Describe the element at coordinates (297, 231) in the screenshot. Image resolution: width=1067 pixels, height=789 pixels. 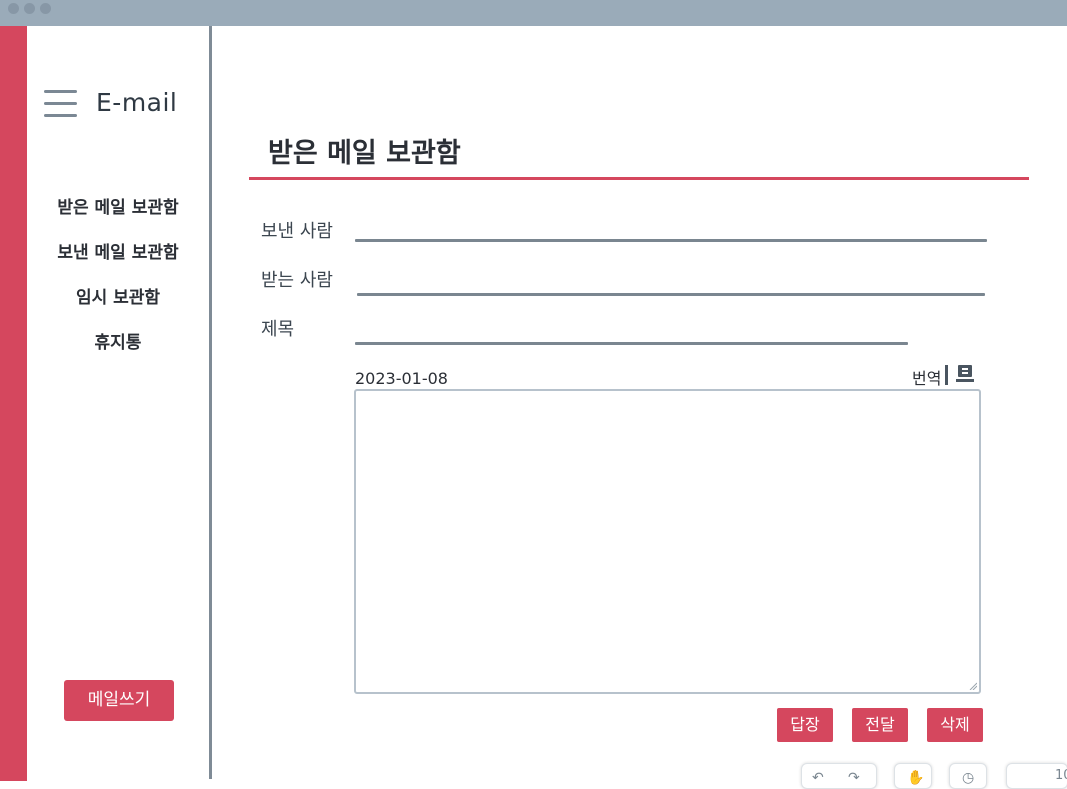
I see `sender-label: 보낸 사람` at that location.